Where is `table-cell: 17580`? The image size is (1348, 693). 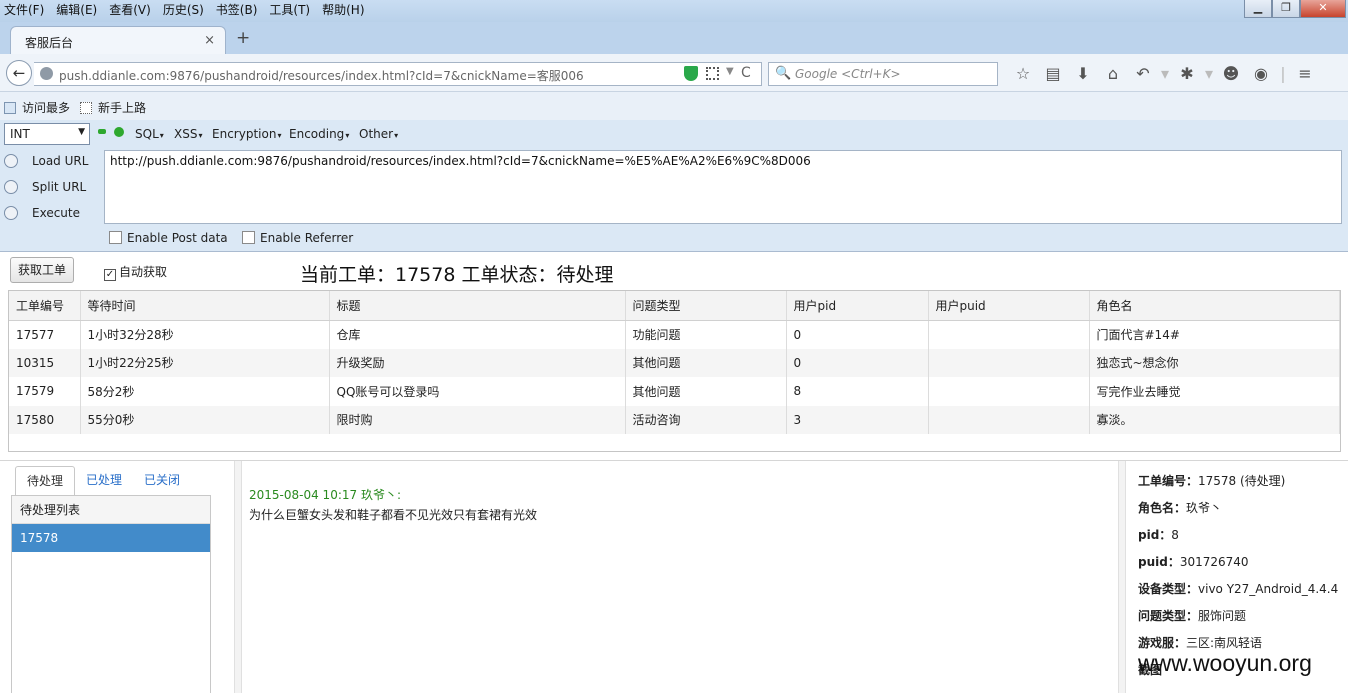 table-cell: 17580 is located at coordinates (45, 419).